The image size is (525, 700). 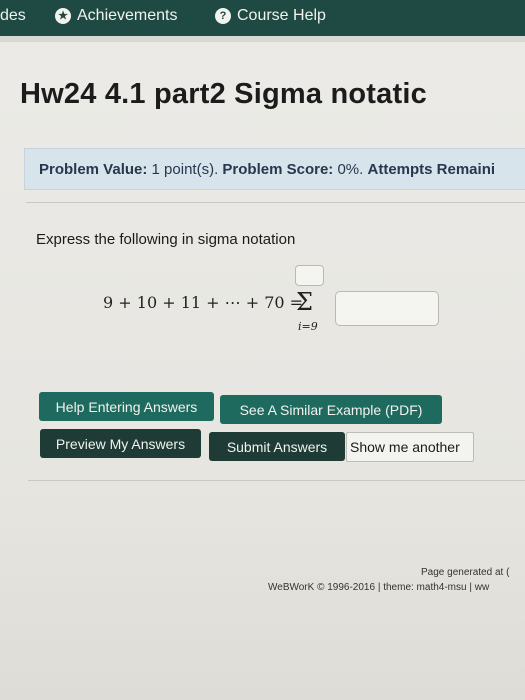 I want to click on sum-expression: 9 + 10 + 11 + ⋯ + 70 =, so click(x=203, y=302).